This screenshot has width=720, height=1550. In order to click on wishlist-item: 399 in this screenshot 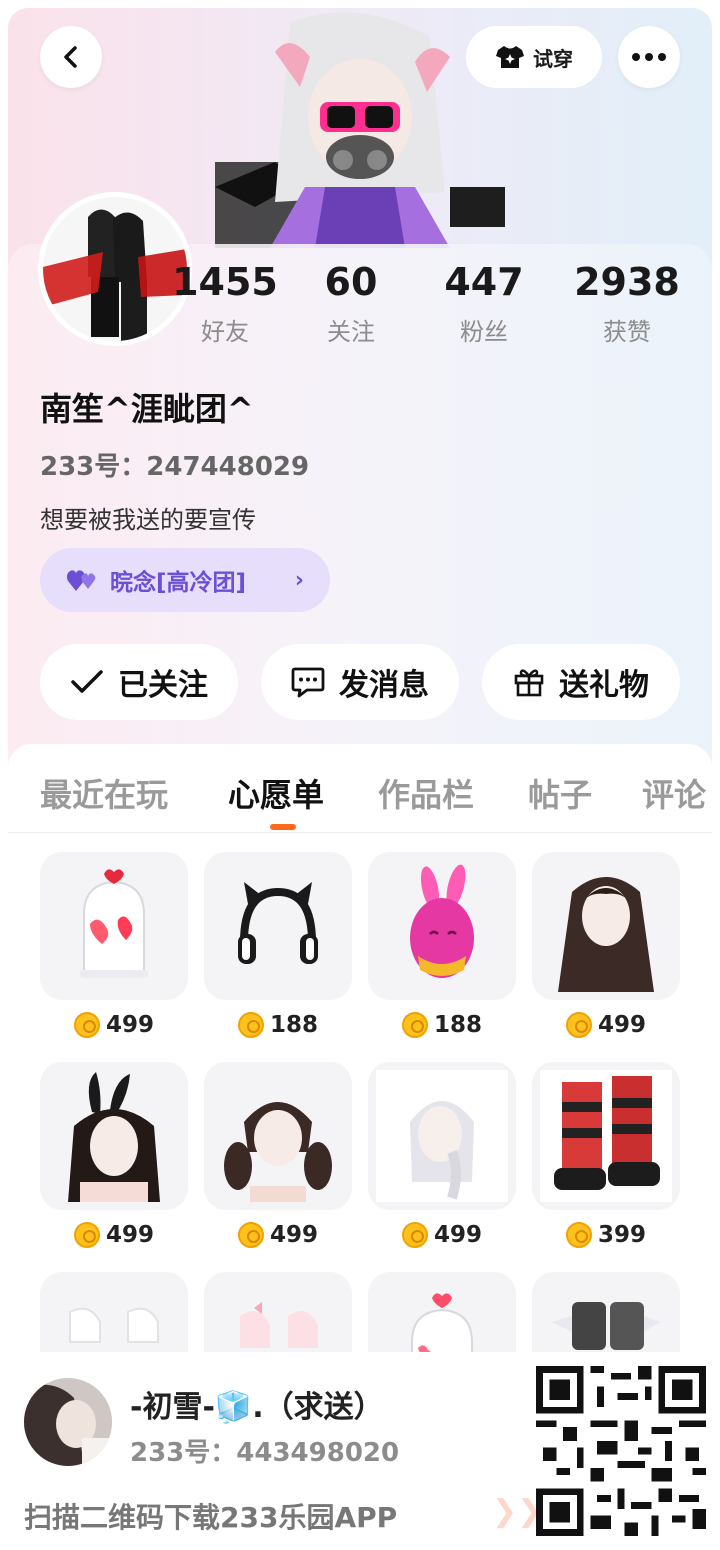, I will do `click(606, 1155)`.